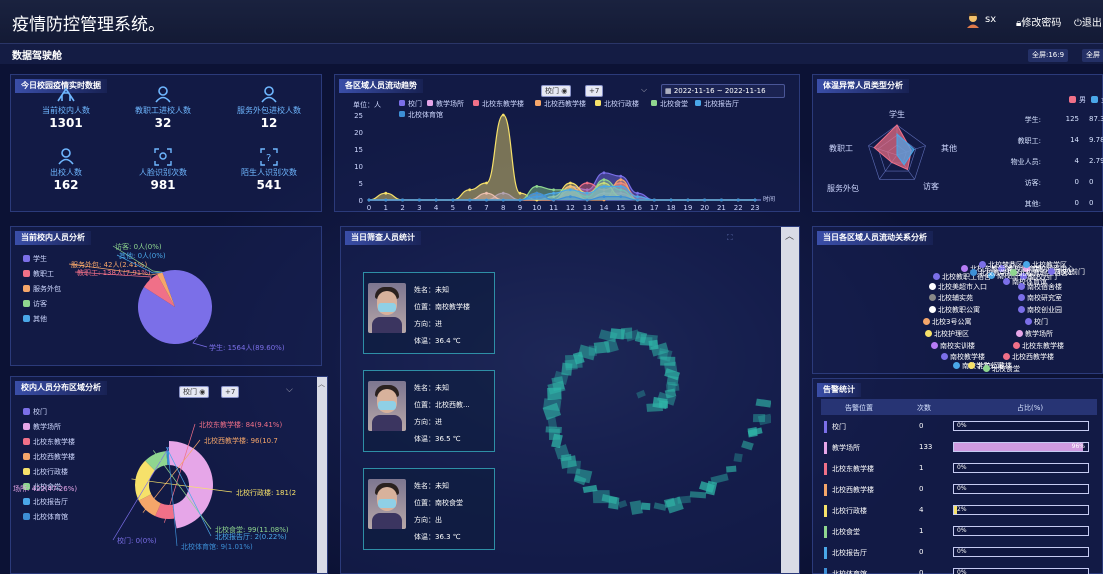  I want to click on user-avatar-icon, so click(973, 21).